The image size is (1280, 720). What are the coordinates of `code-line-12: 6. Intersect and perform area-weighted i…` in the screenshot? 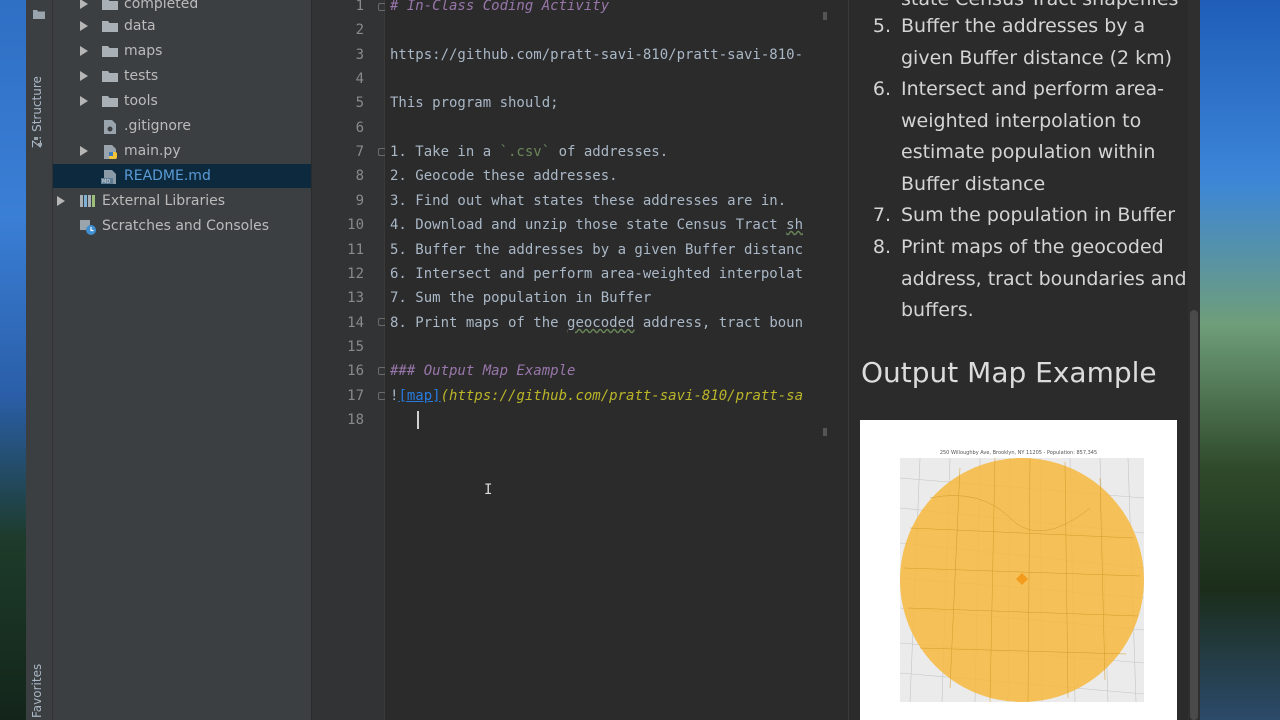 It's located at (596, 274).